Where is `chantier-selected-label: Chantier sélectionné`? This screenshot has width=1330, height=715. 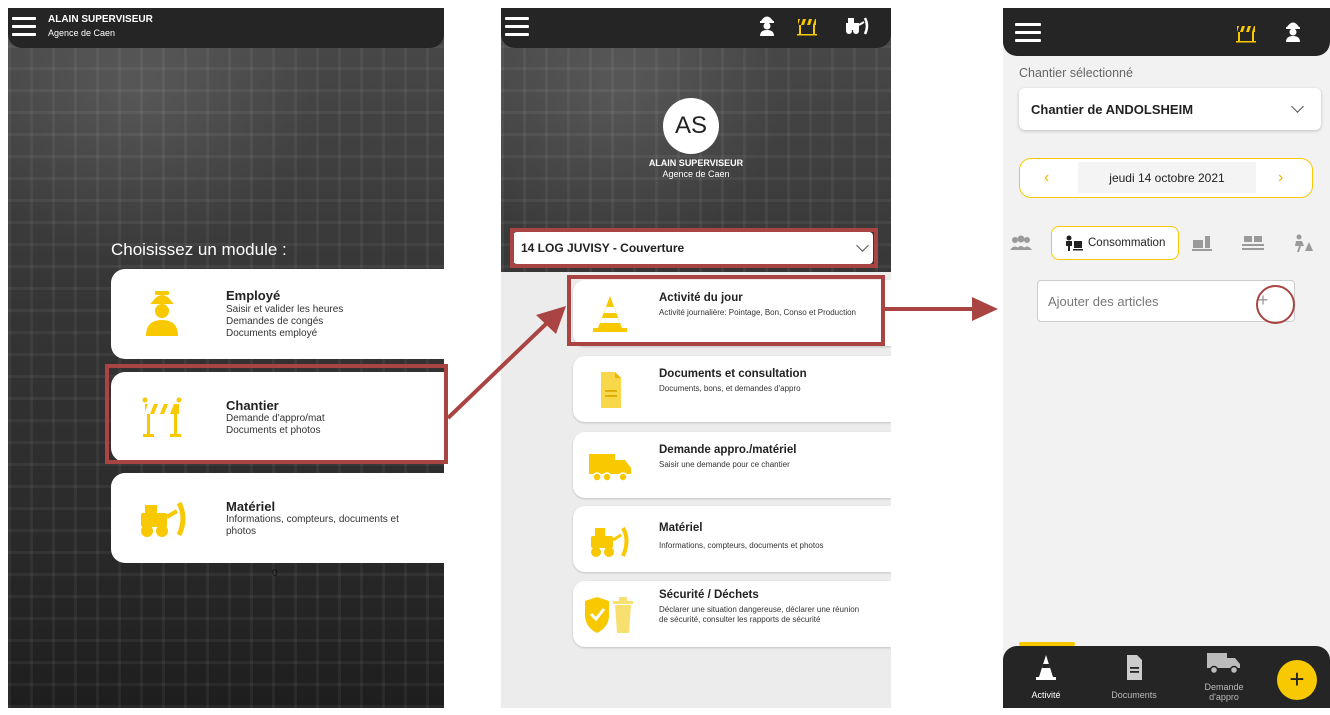
chantier-selected-label: Chantier sélectionné is located at coordinates (1076, 73).